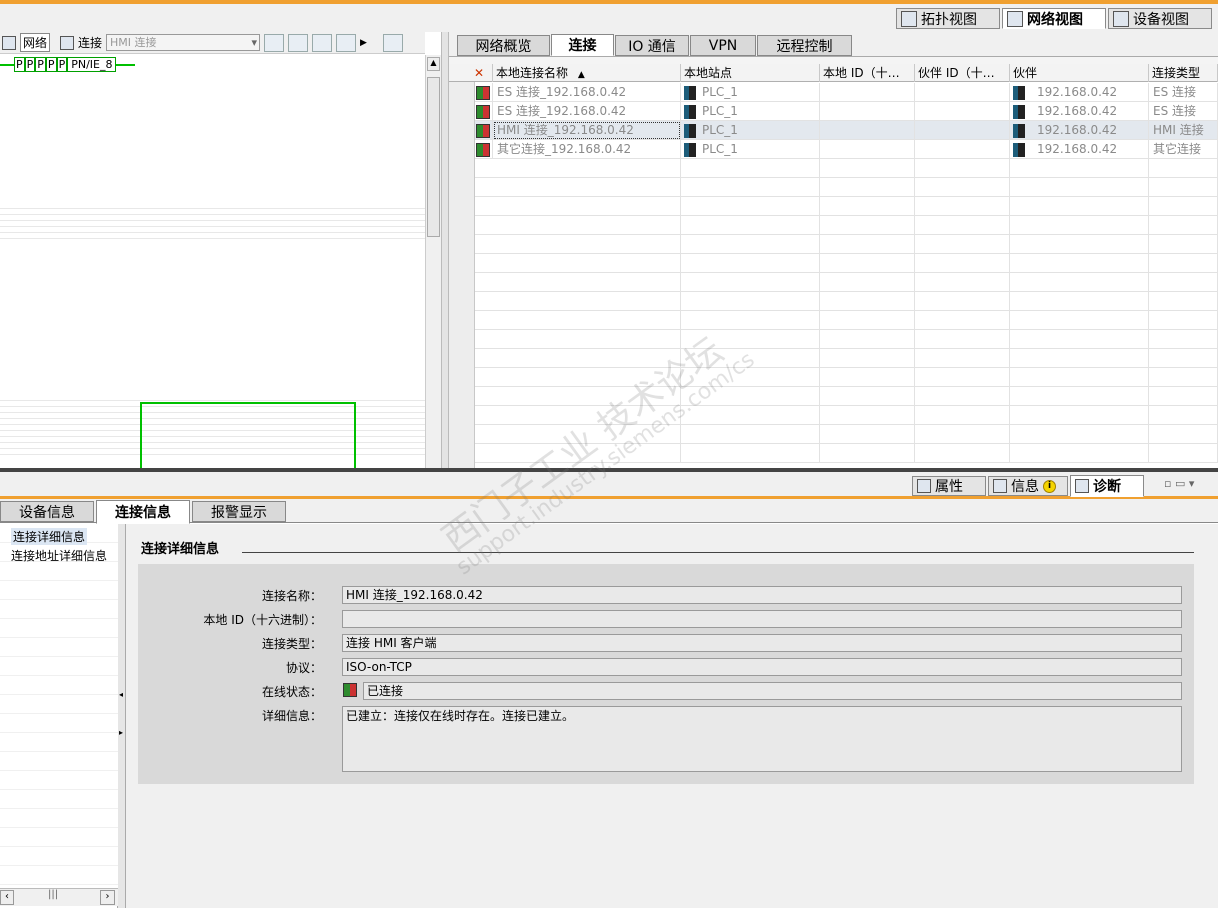  Describe the element at coordinates (35, 42) in the screenshot. I see `network-mode-button: 网络` at that location.